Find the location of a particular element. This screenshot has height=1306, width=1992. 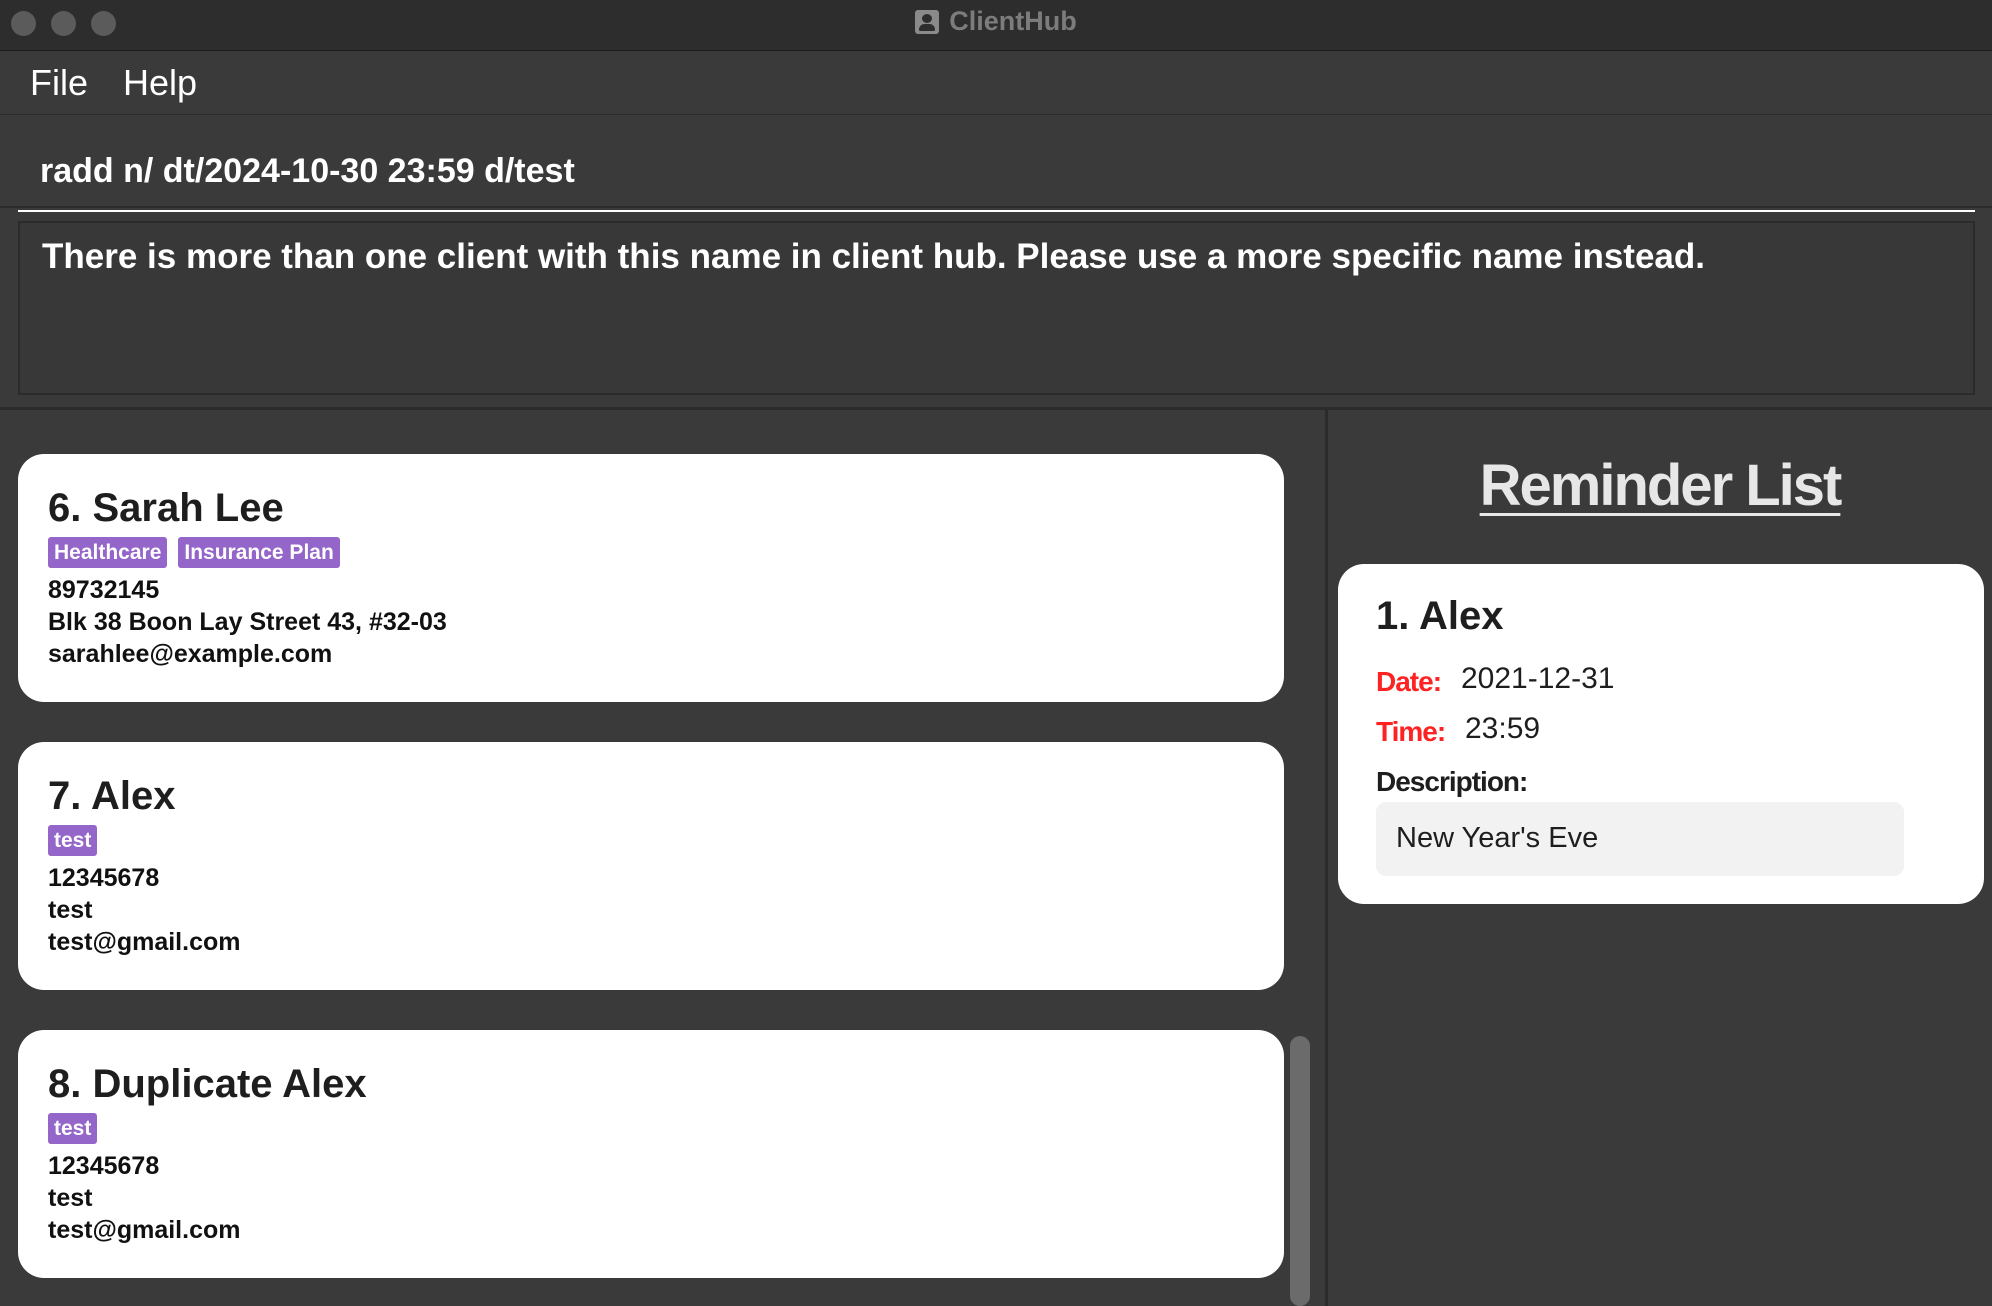

command-box is located at coordinates (996, 164).